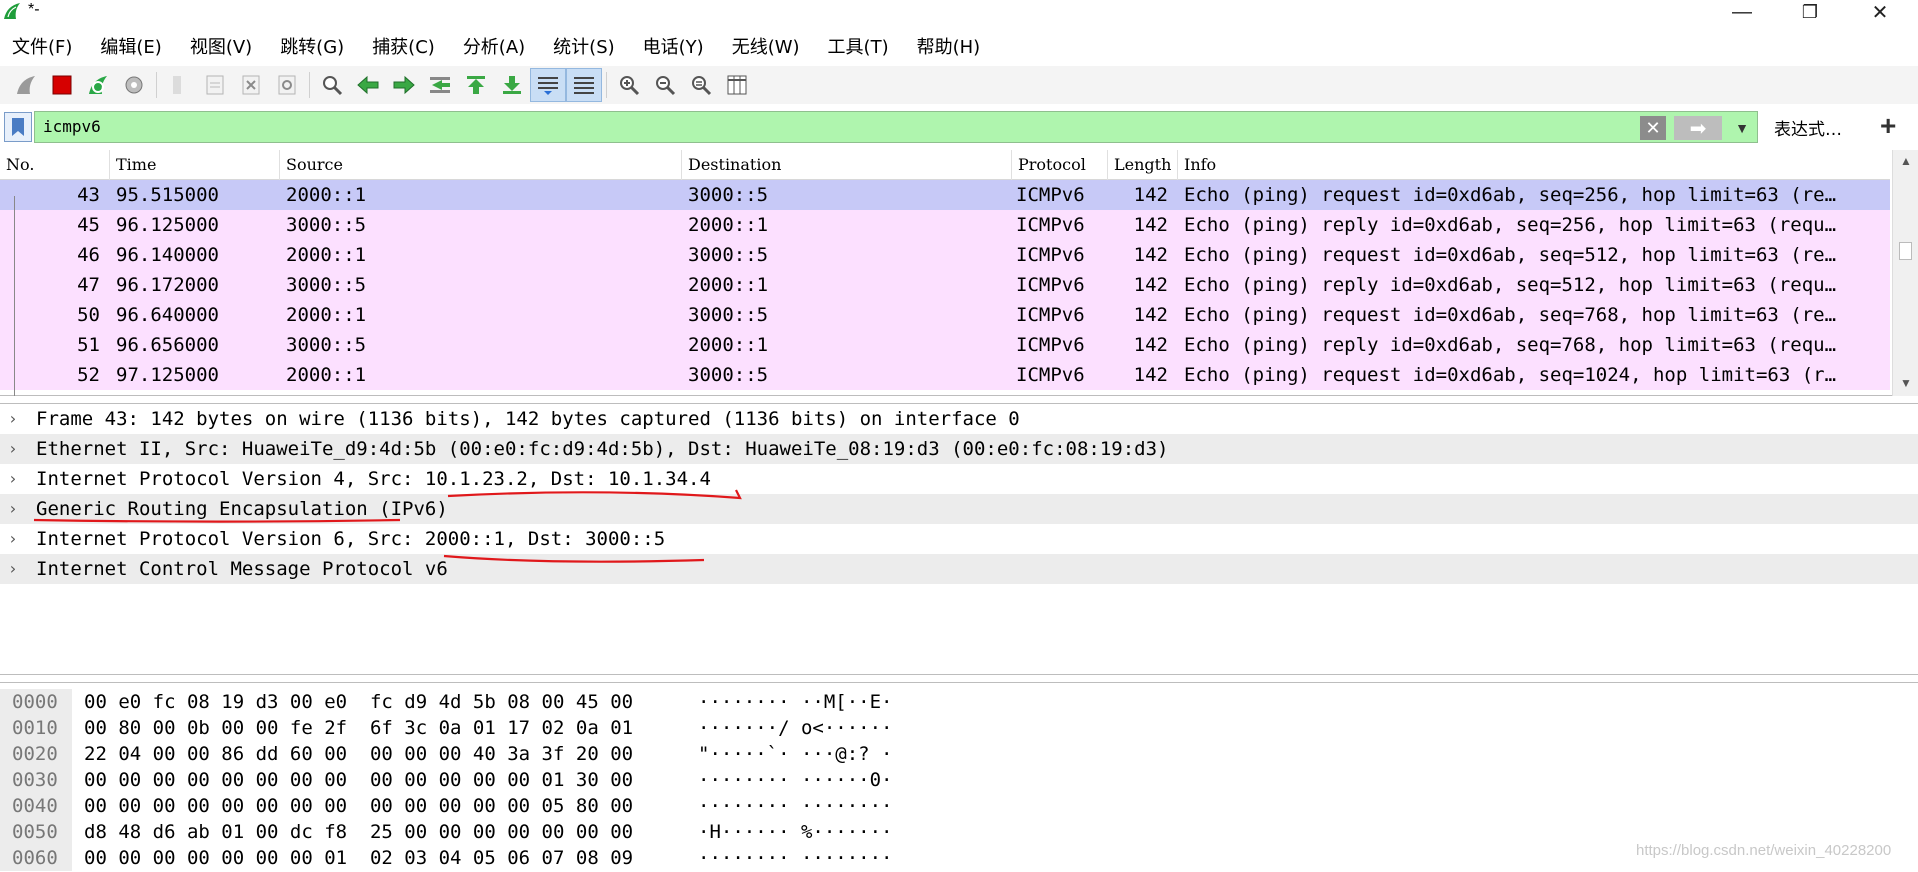 The height and width of the screenshot is (872, 1918). What do you see at coordinates (98, 85) in the screenshot?
I see `restart-capture-icon` at bounding box center [98, 85].